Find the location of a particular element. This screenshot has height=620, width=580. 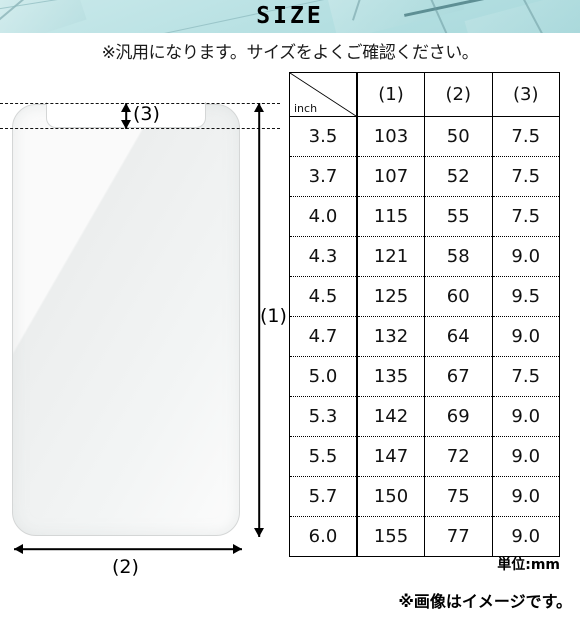

table-header-row: inch (1) (2) (3) is located at coordinates (424, 94).